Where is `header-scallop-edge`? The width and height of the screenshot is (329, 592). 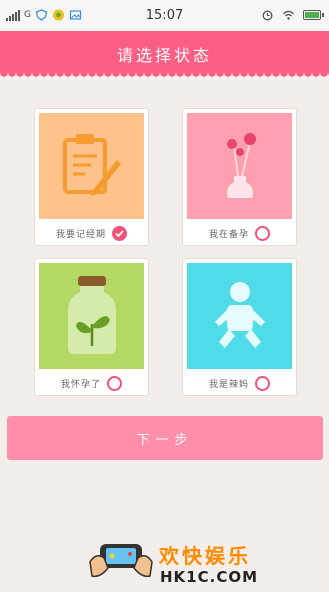 header-scallop-edge is located at coordinates (164, 77).